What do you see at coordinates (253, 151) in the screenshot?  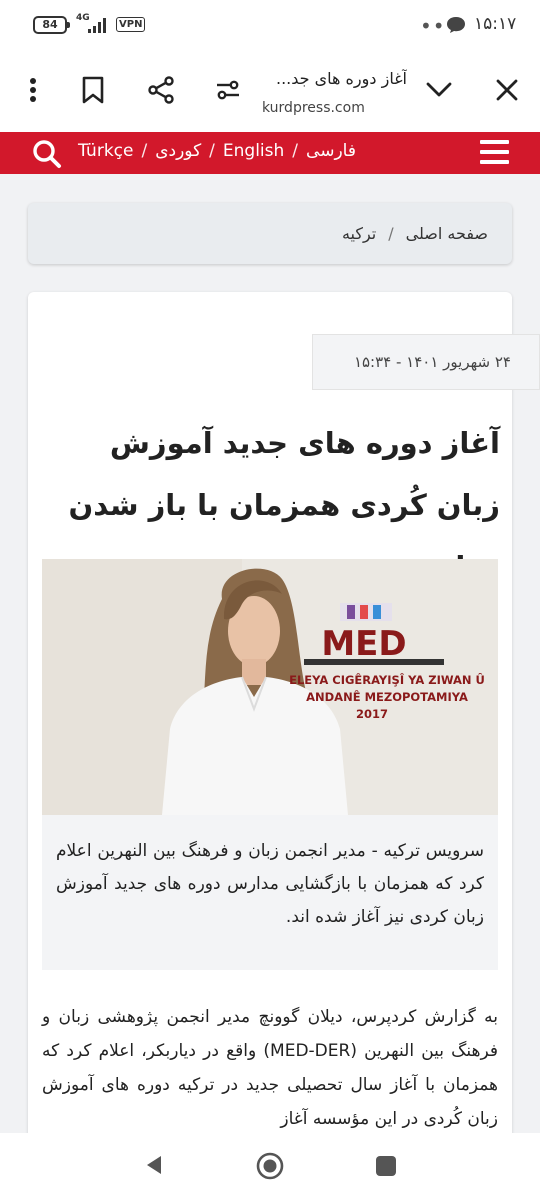 I see `lang-english: English` at bounding box center [253, 151].